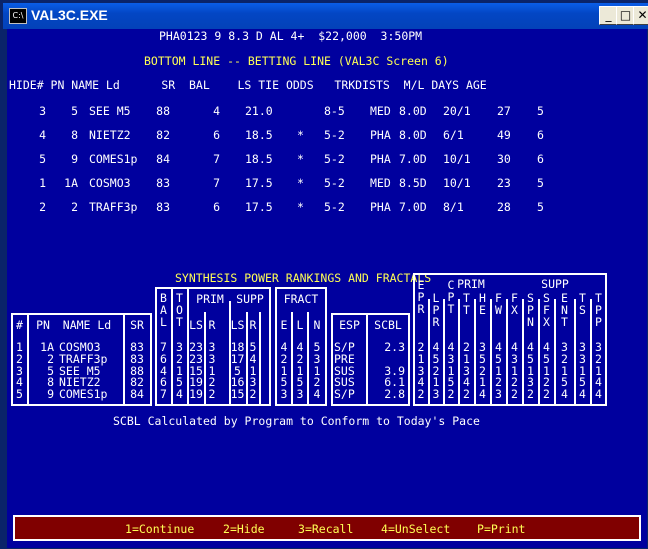 The width and height of the screenshot is (648, 549). I want to click on synth-cell-n2: 4, so click(317, 394).